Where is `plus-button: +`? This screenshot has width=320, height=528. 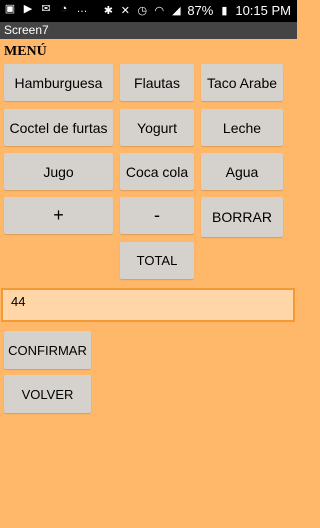 plus-button: + is located at coordinates (58, 215).